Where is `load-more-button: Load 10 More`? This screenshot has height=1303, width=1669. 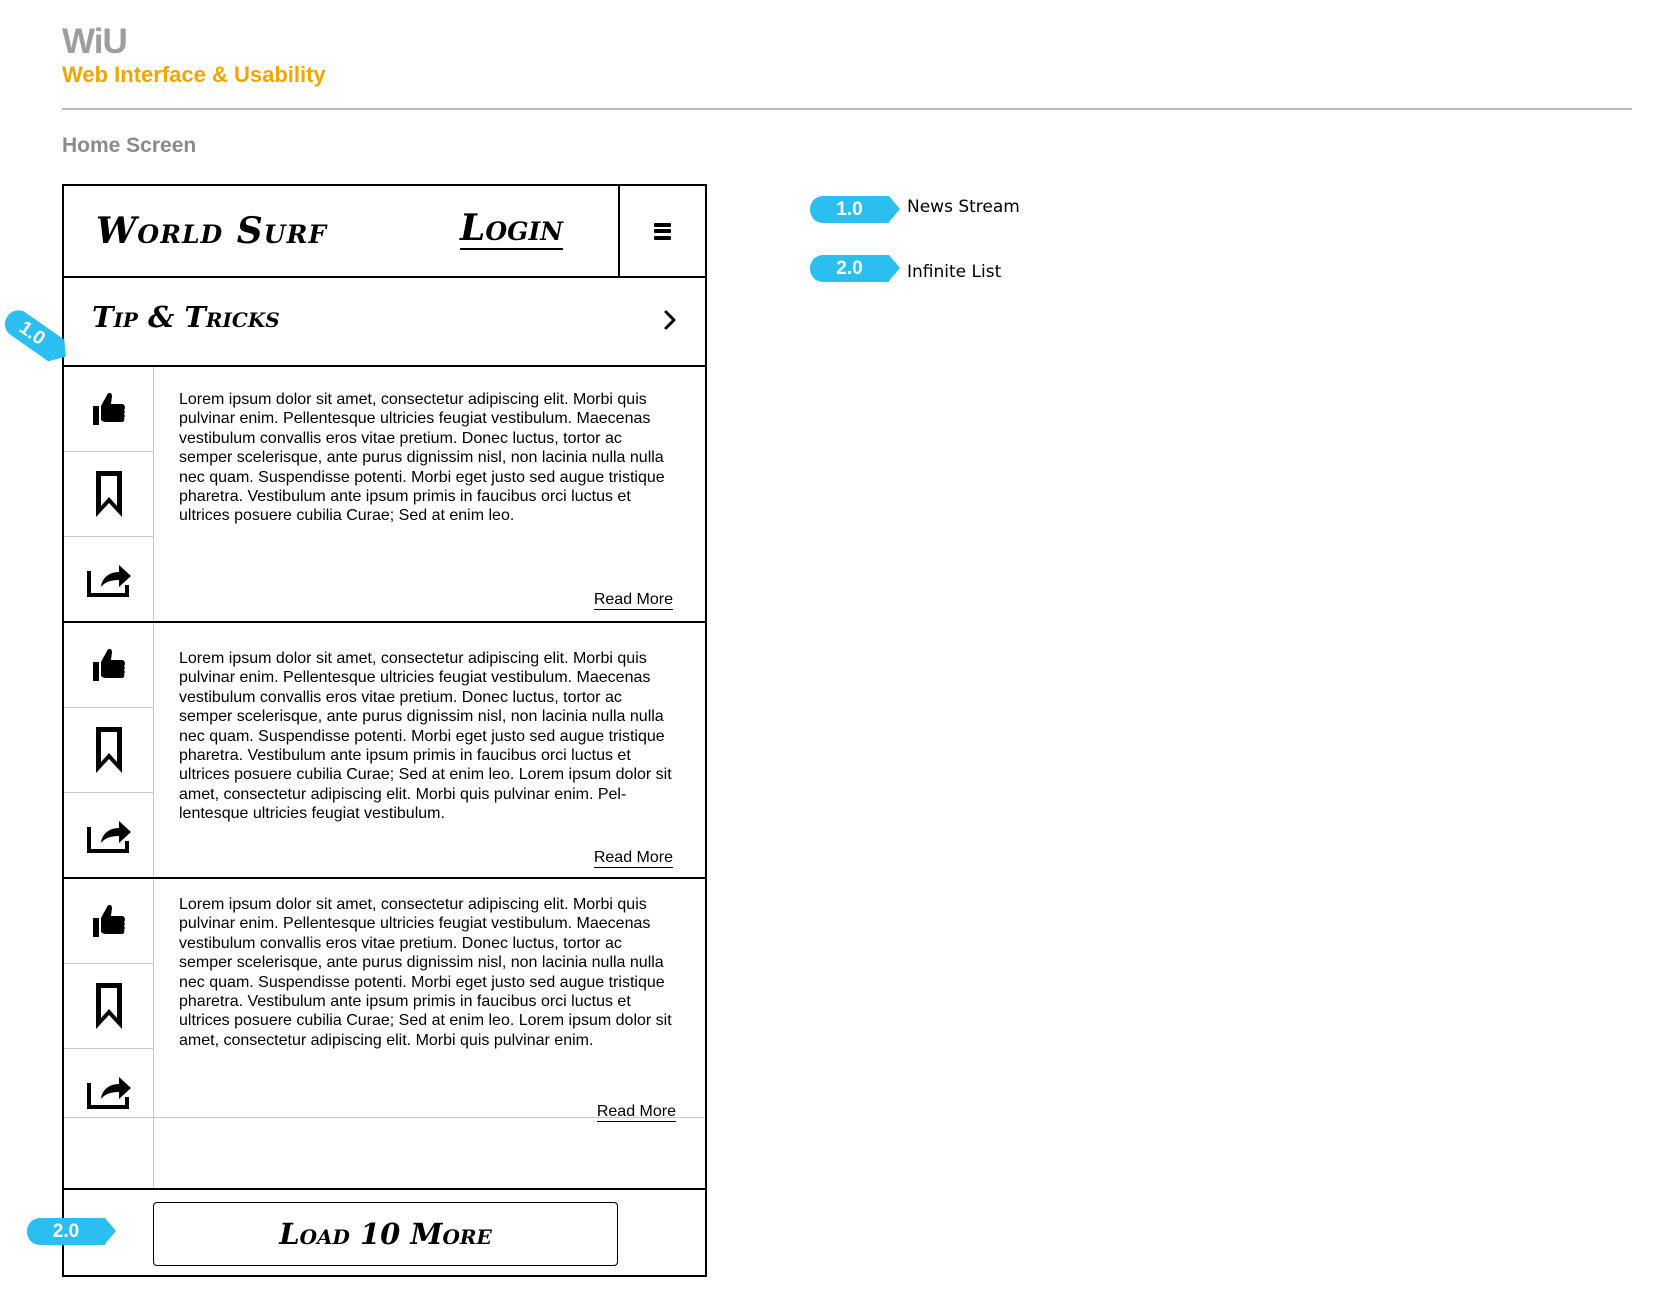
load-more-button: Load 10 More is located at coordinates (385, 1234).